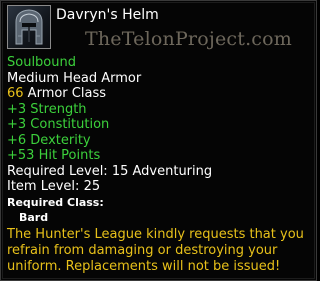 This screenshot has width=320, height=281. Describe the element at coordinates (159, 187) in the screenshot. I see `item-level: Item Level: 25` at that location.